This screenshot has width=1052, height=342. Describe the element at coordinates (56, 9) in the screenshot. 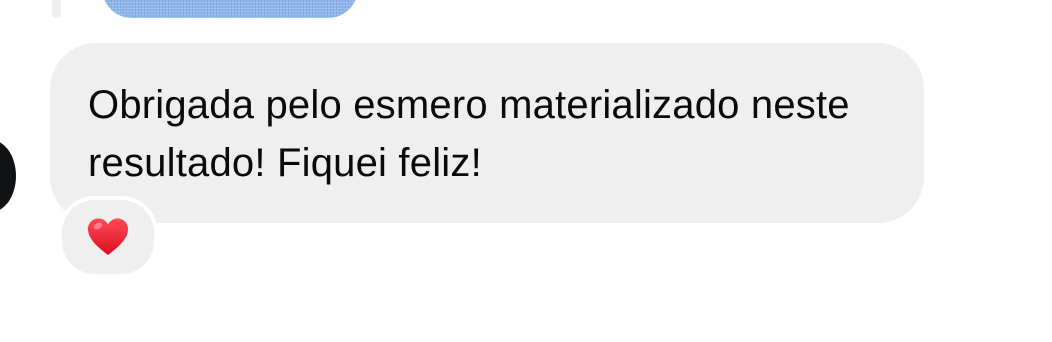

I see `reply-thread-line` at that location.